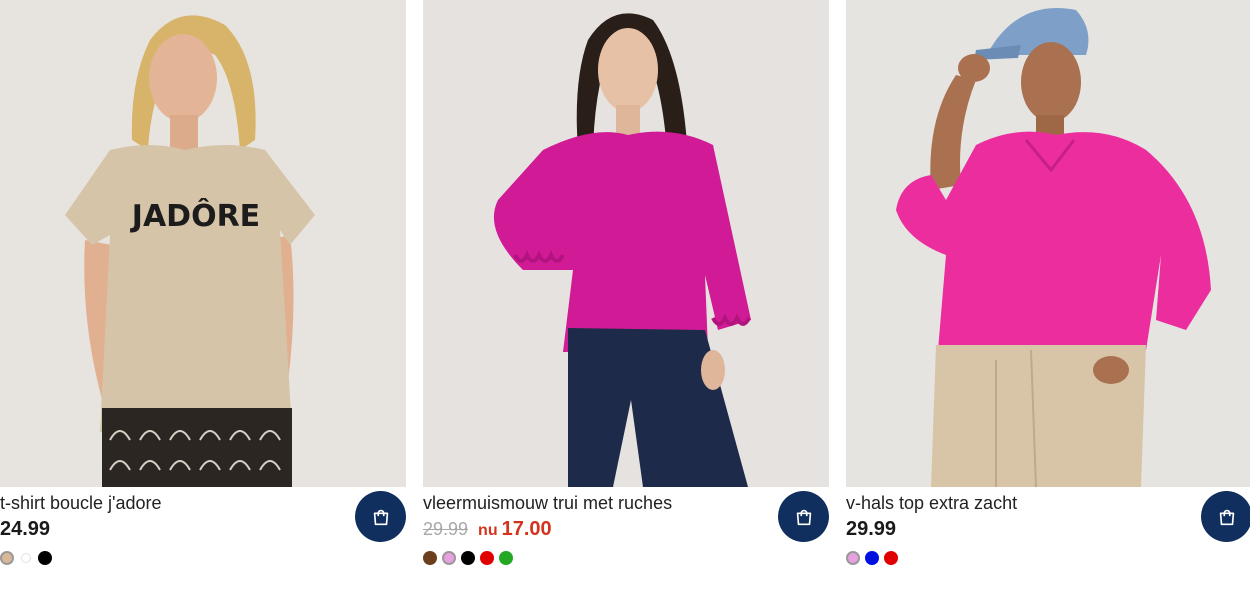  Describe the element at coordinates (506, 558) in the screenshot. I see `color-swatch-green` at that location.